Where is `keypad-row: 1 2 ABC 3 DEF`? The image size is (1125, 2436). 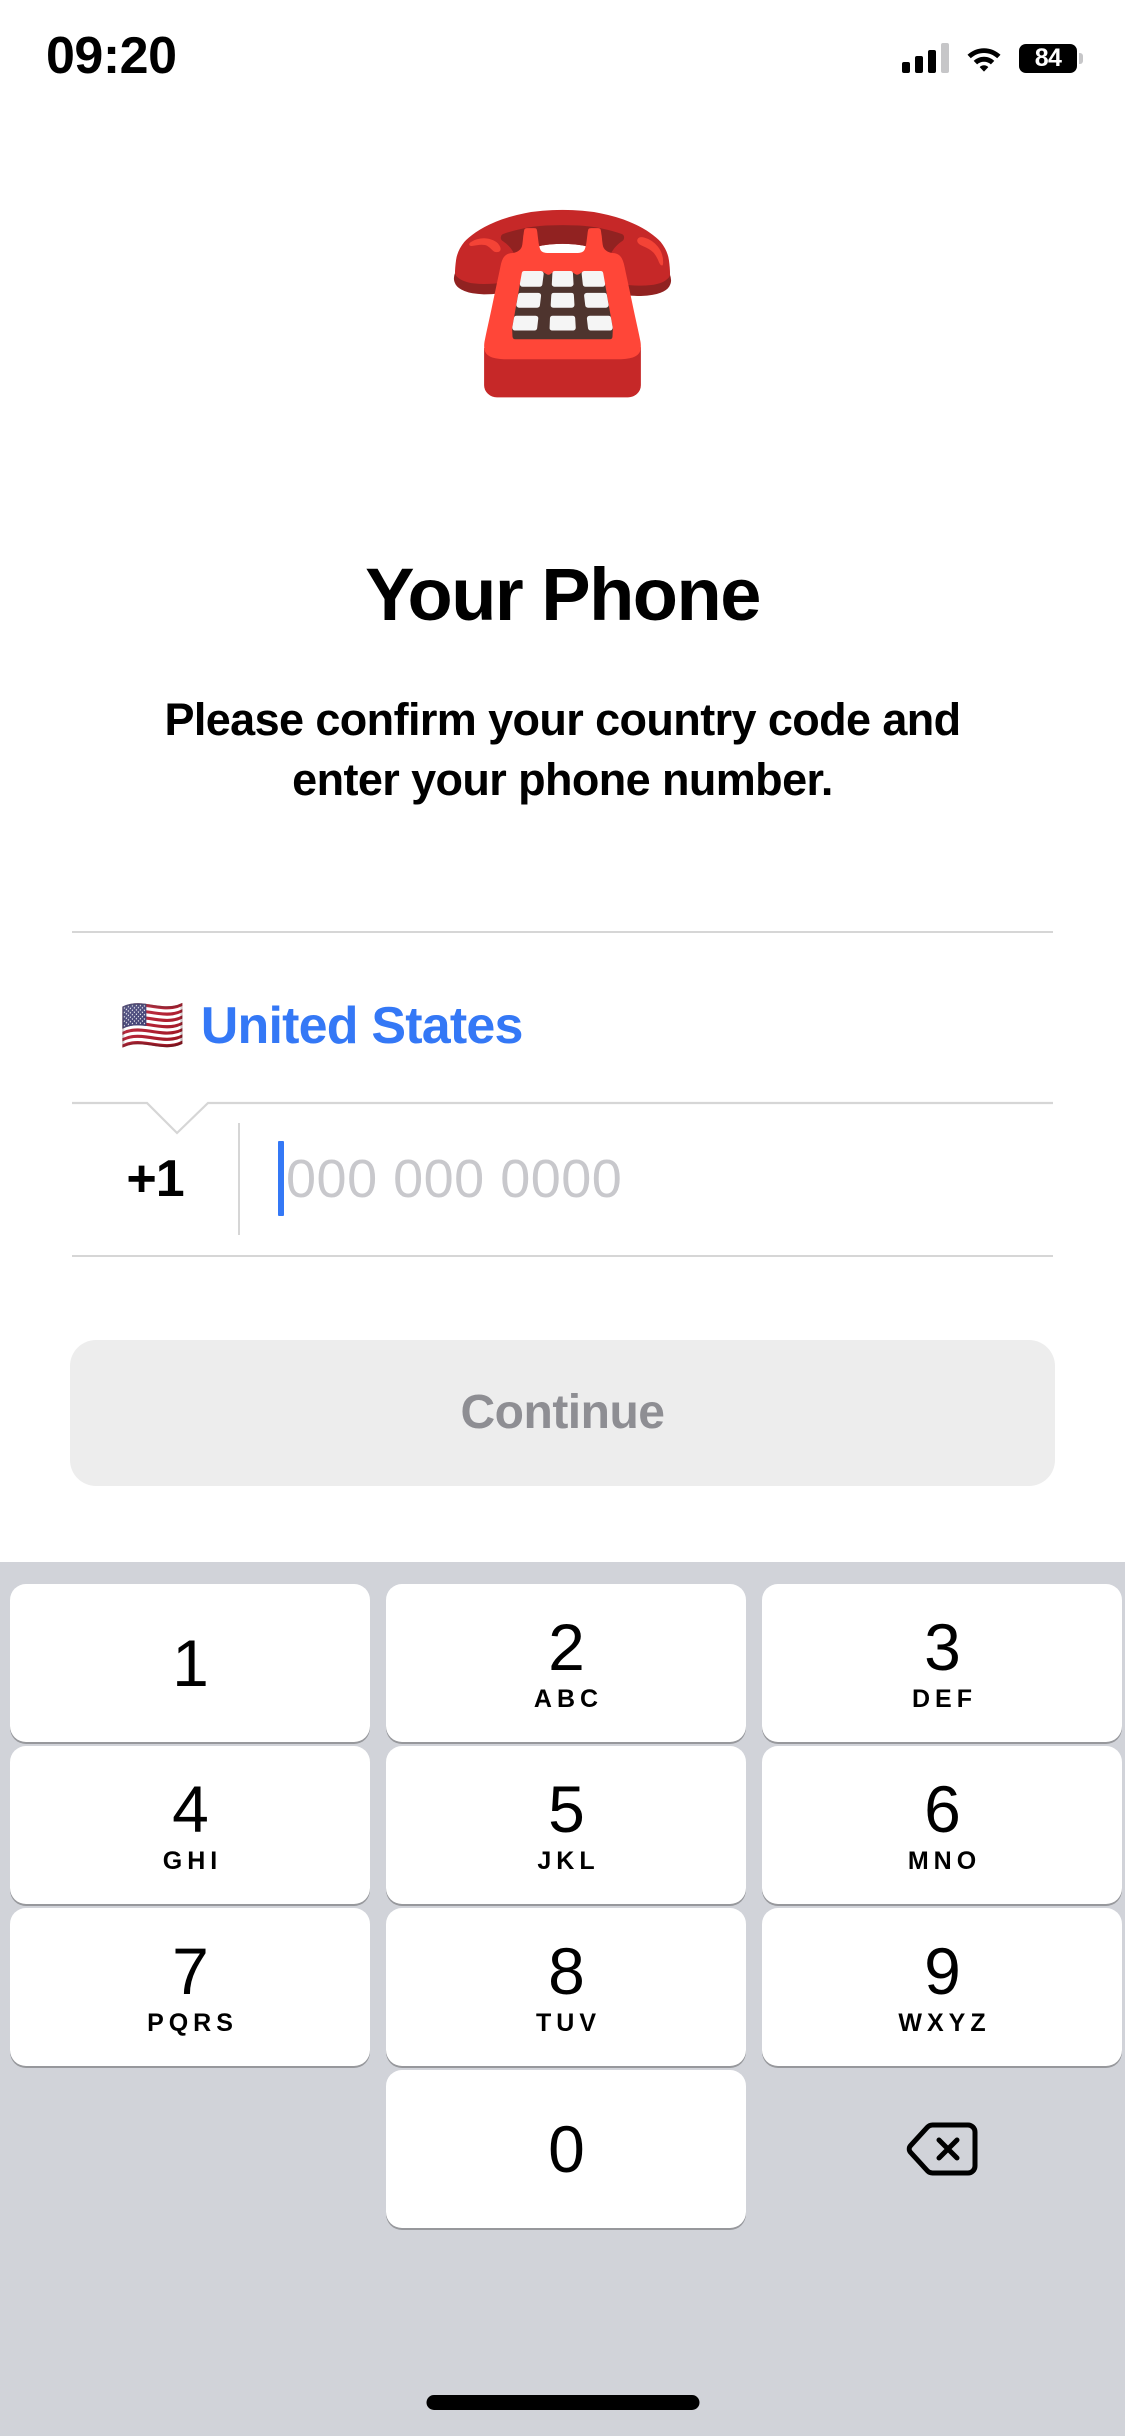 keypad-row: 1 2 ABC 3 DEF is located at coordinates (562, 1663).